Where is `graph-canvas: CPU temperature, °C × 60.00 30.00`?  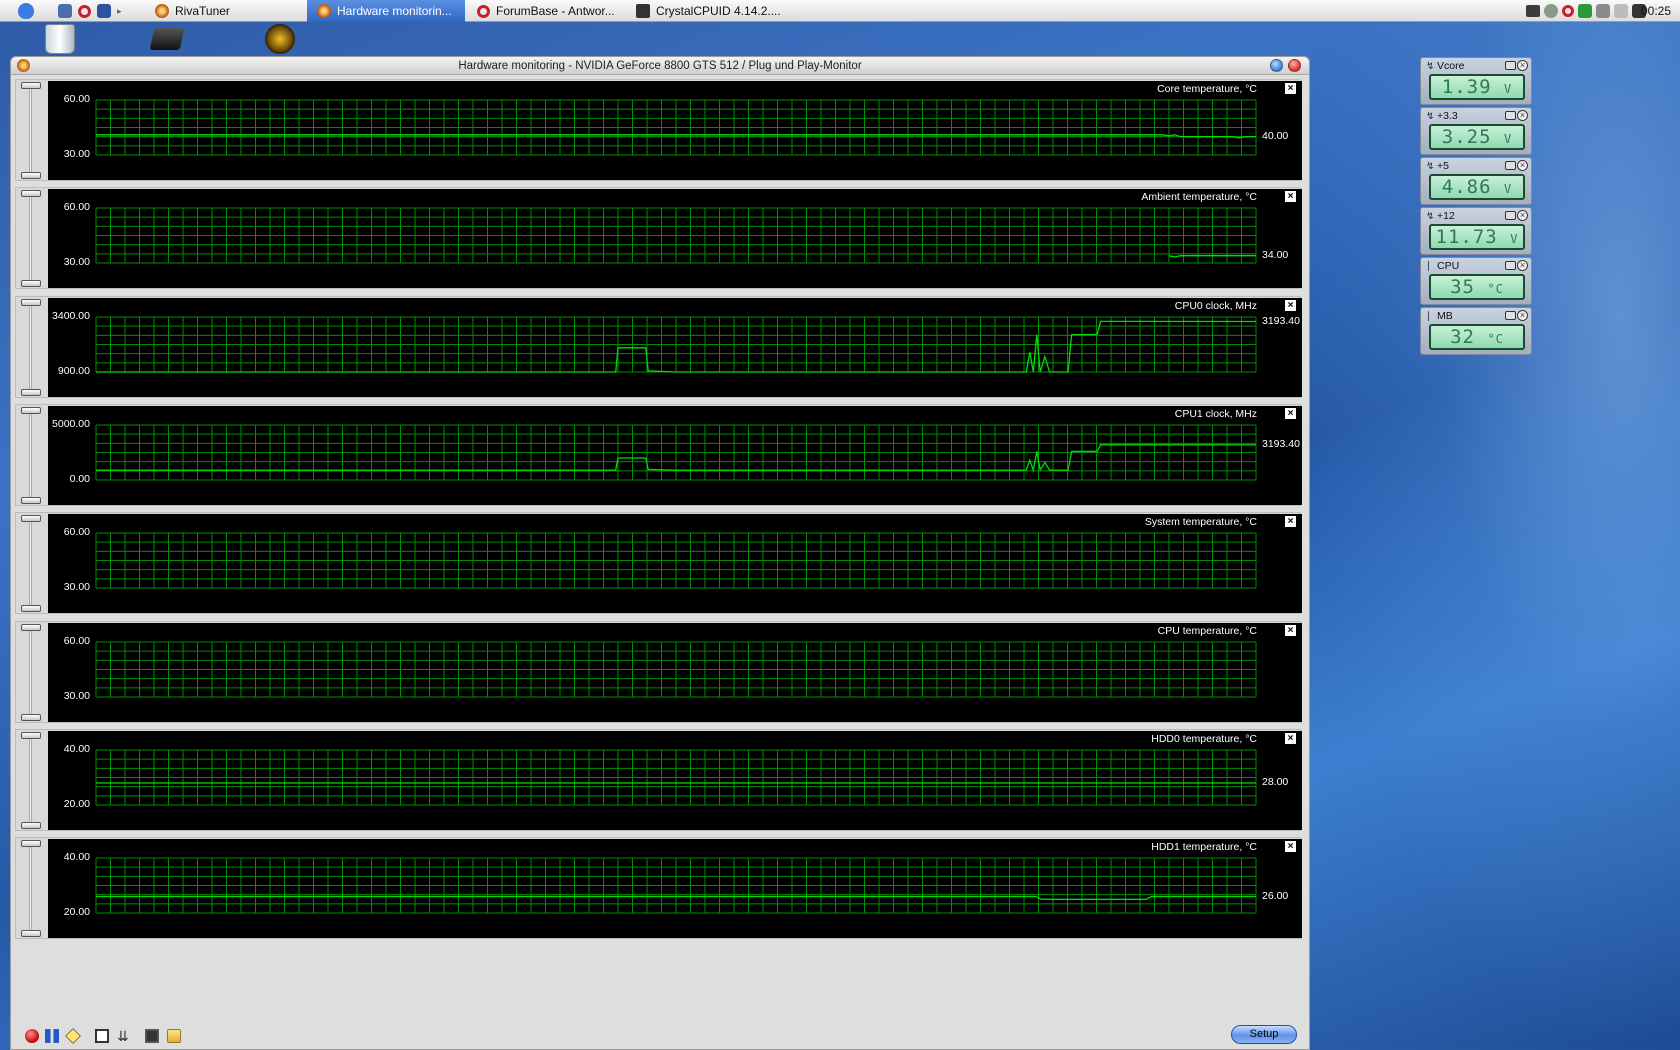
graph-canvas: CPU temperature, °C × 60.00 30.00 is located at coordinates (675, 672).